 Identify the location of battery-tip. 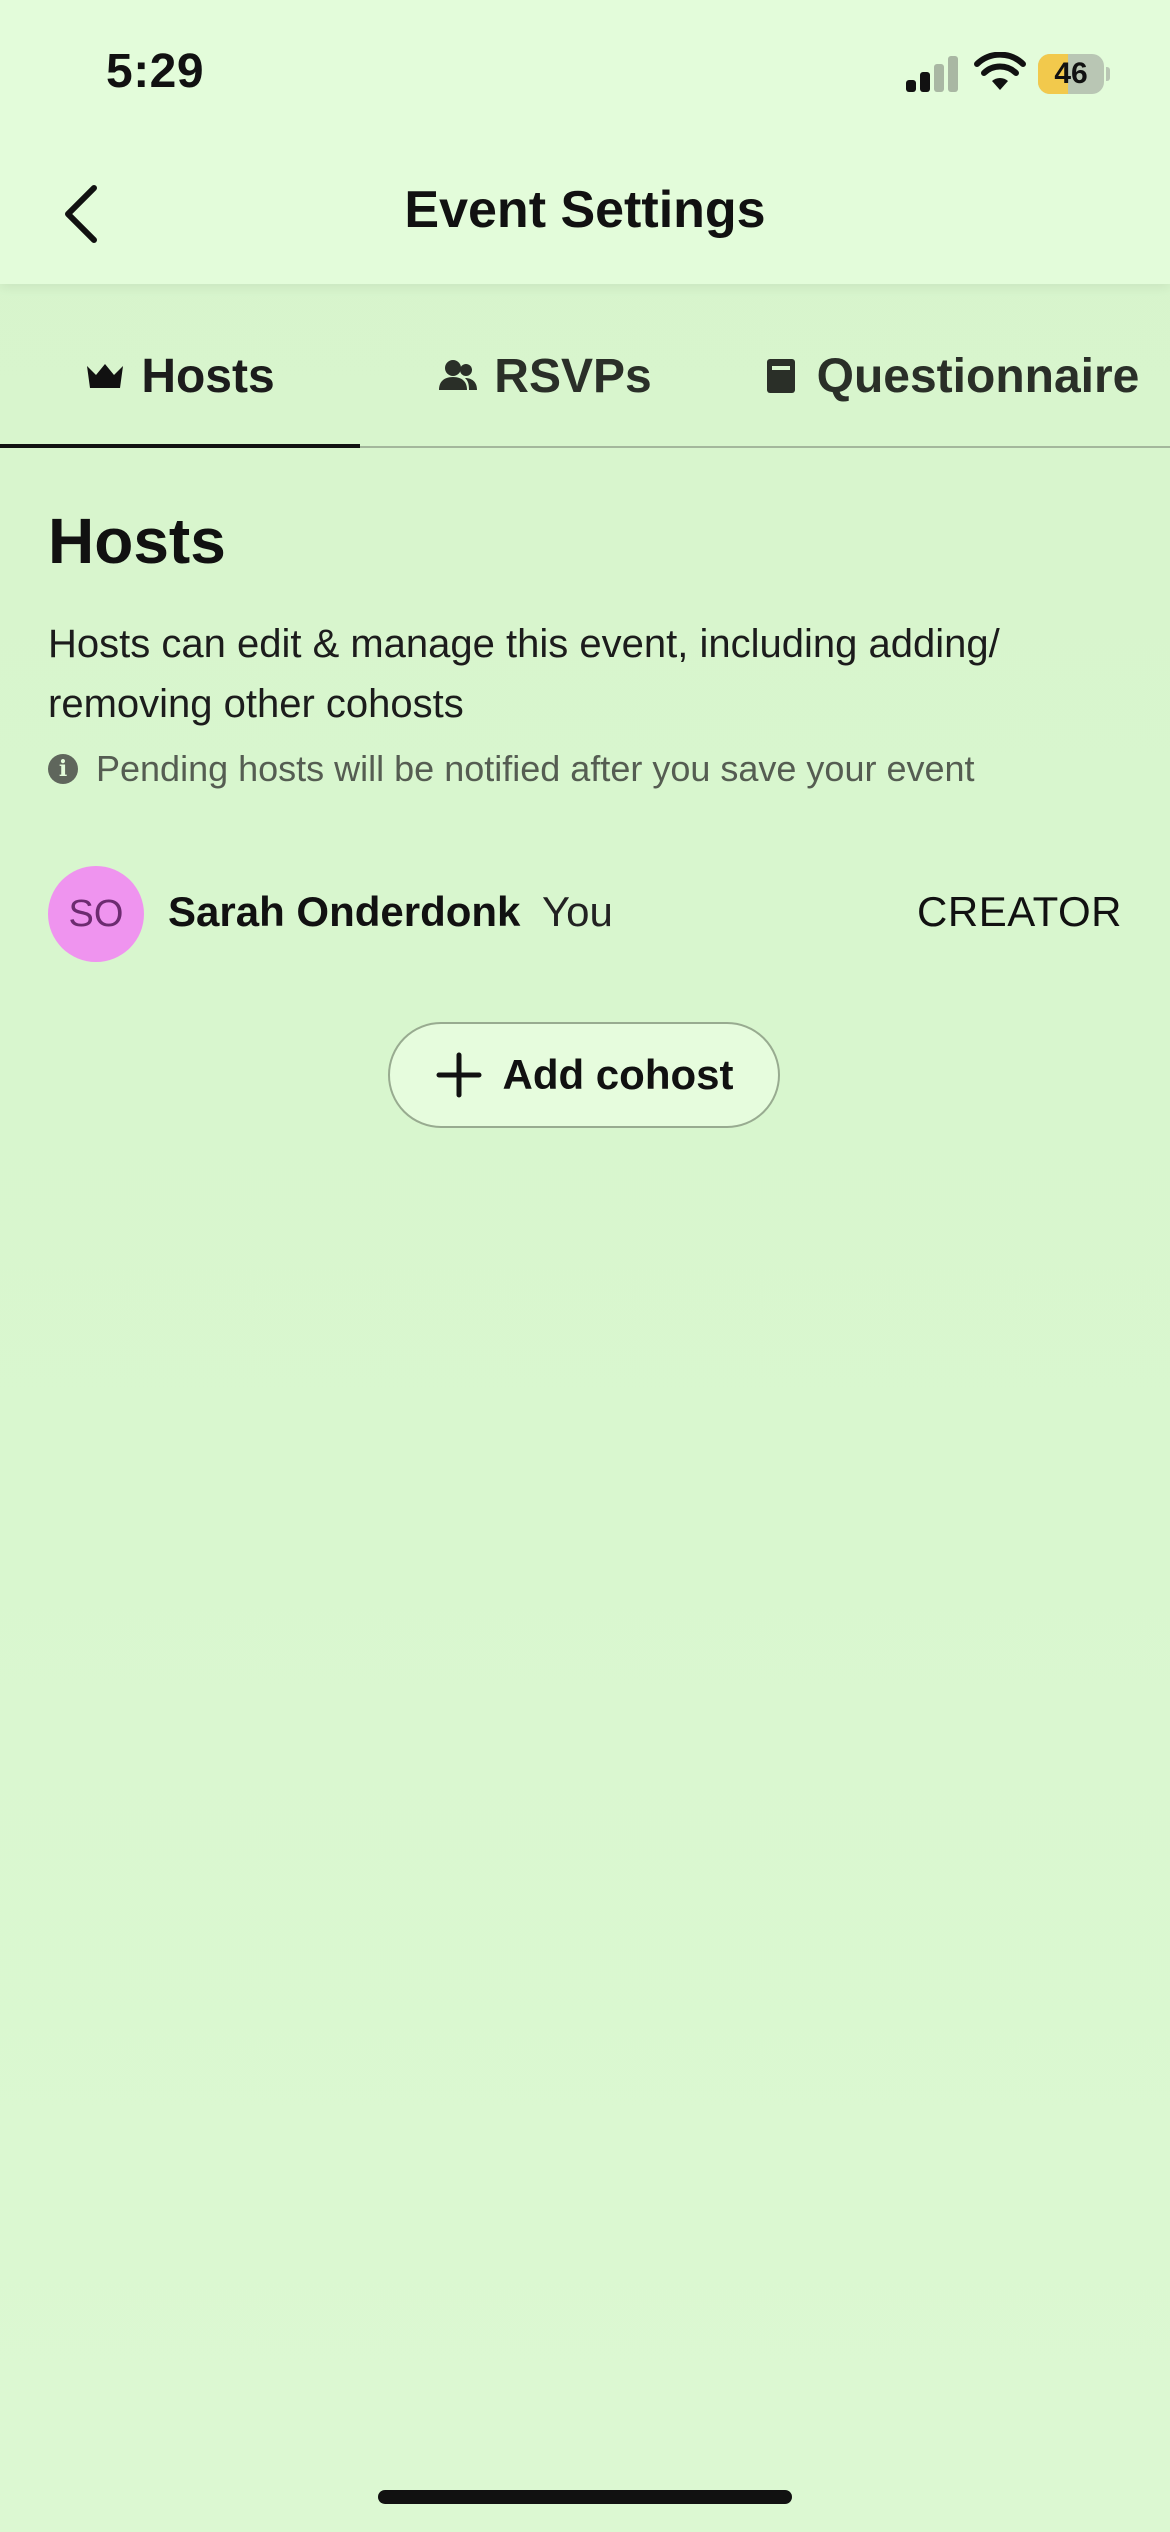
(1108, 74).